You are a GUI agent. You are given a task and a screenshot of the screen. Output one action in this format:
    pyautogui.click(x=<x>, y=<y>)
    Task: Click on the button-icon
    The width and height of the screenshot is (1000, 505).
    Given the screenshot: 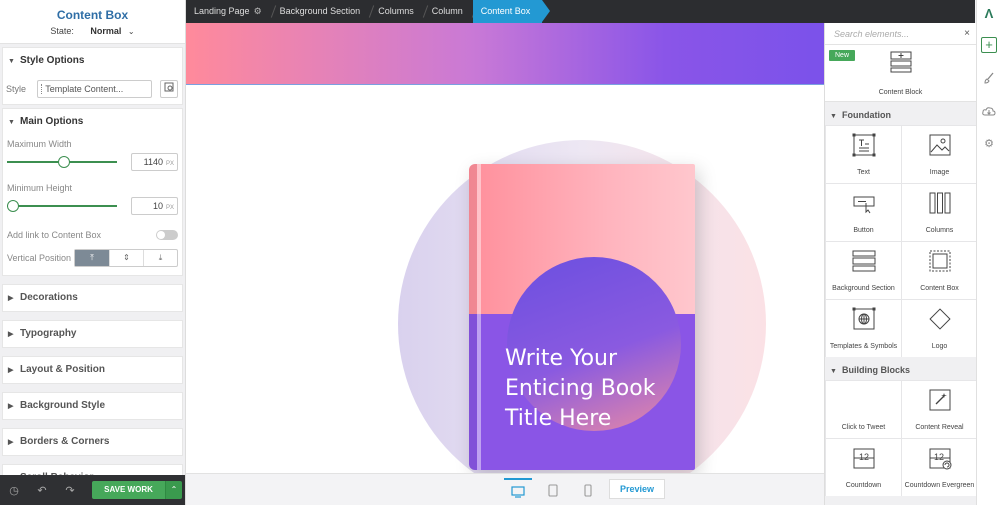 What is the action you would take?
    pyautogui.click(x=864, y=205)
    